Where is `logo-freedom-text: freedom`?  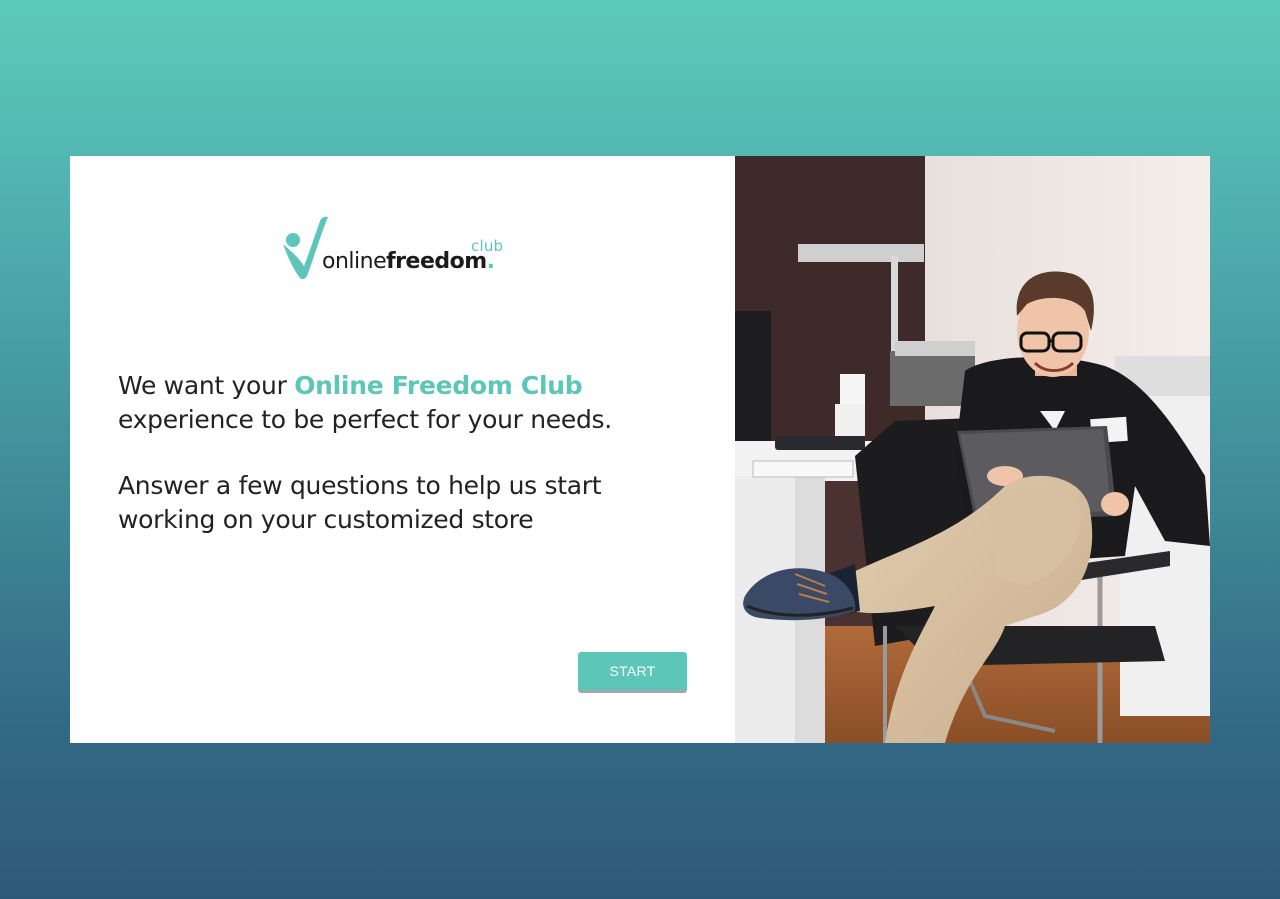 logo-freedom-text: freedom is located at coordinates (436, 261).